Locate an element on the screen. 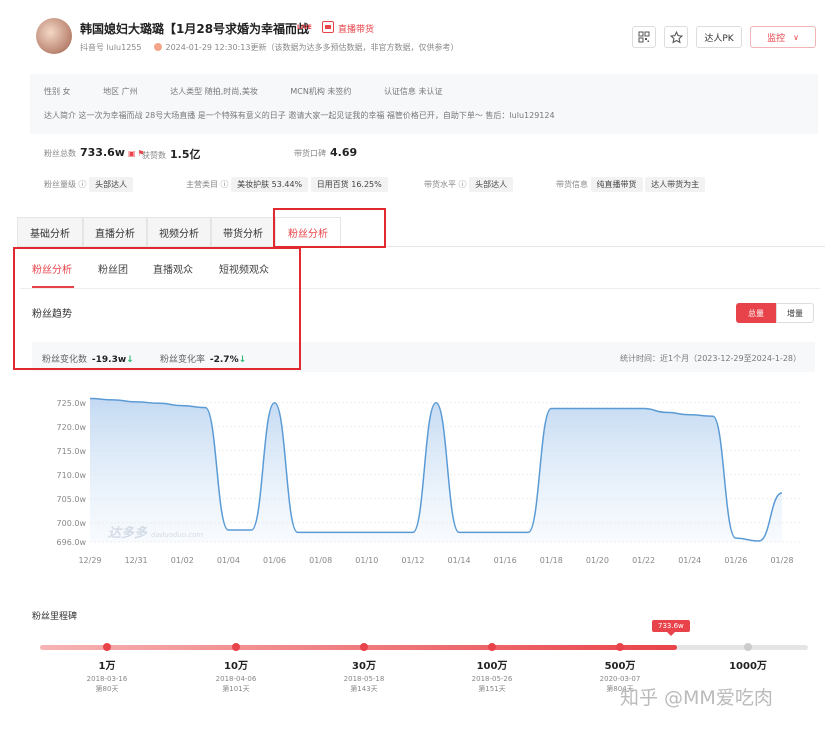 The width and height of the screenshot is (838, 732). qrcode-icon is located at coordinates (644, 37).